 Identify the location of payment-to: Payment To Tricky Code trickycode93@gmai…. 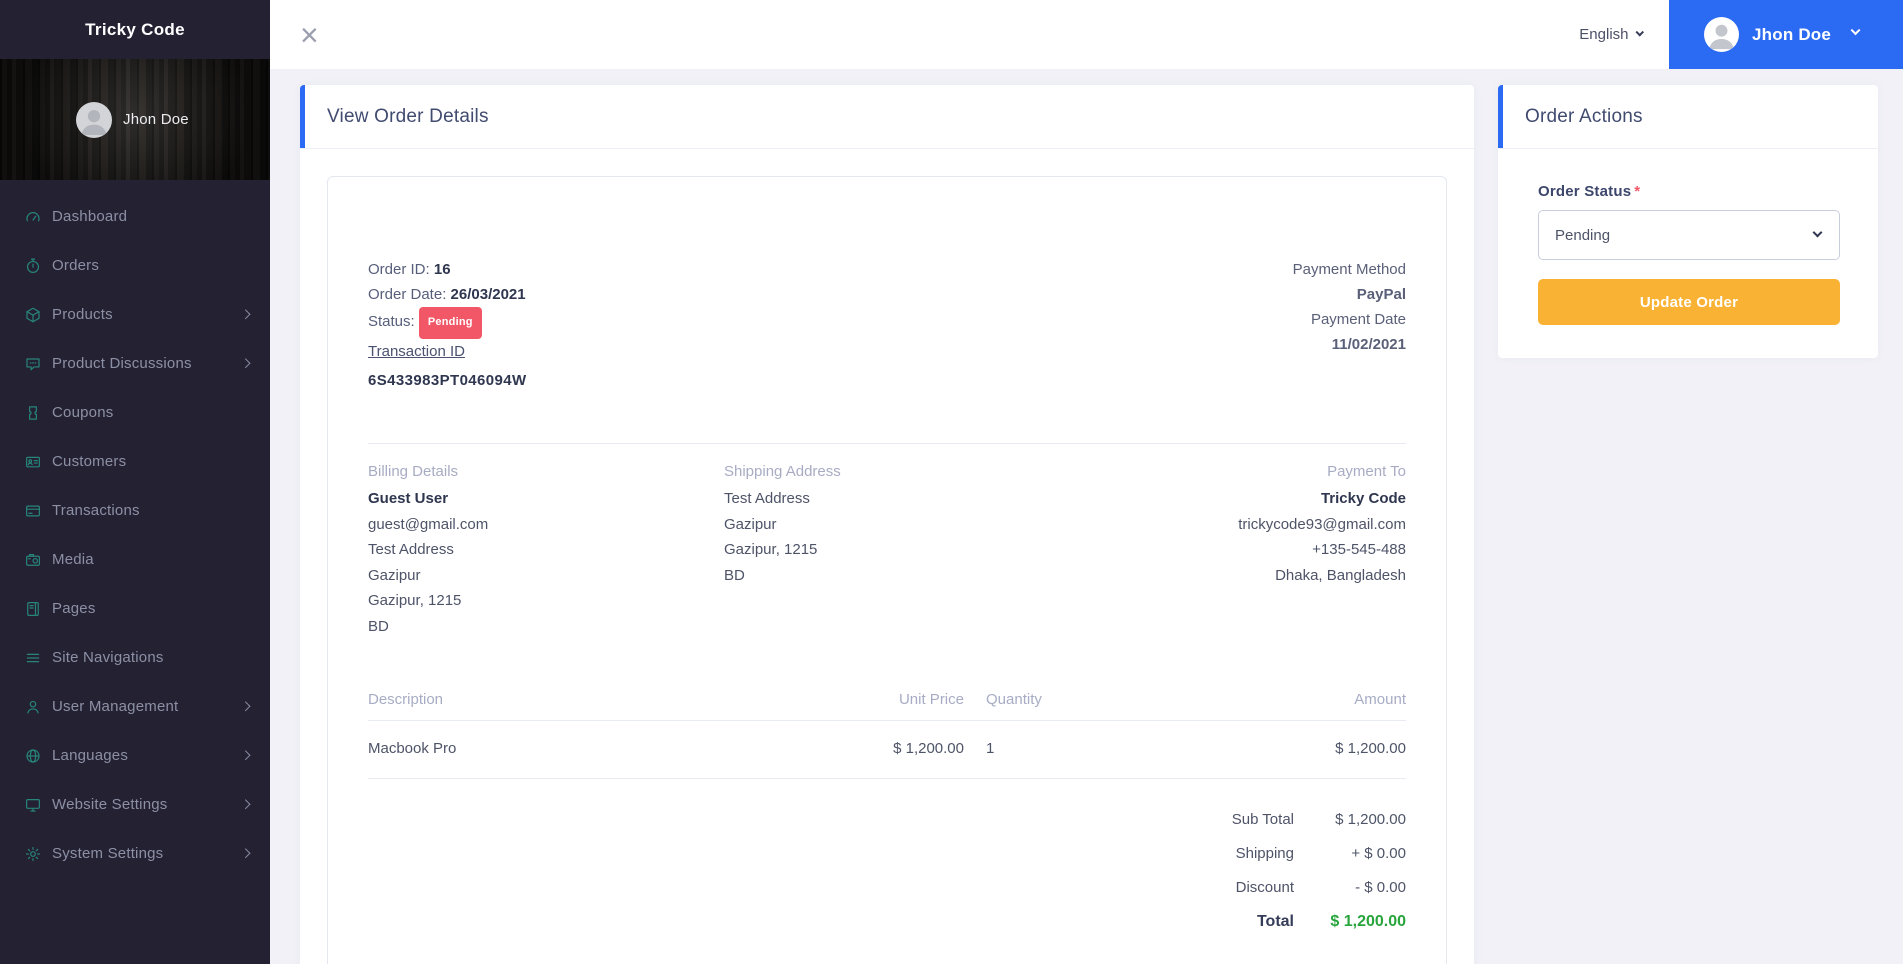
(1322, 523).